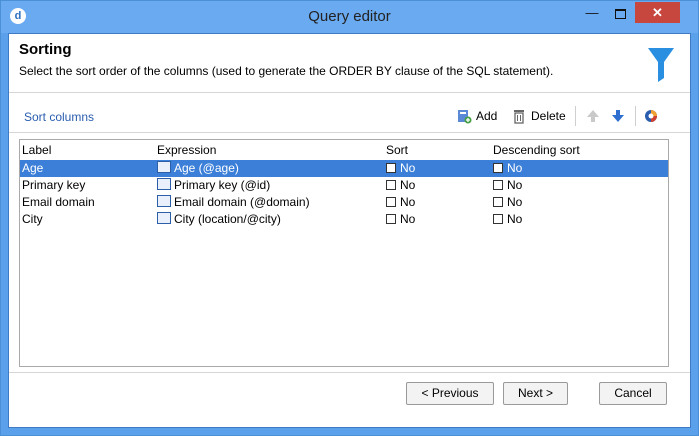 The image size is (699, 436). Describe the element at coordinates (465, 117) in the screenshot. I see `add-icon` at that location.